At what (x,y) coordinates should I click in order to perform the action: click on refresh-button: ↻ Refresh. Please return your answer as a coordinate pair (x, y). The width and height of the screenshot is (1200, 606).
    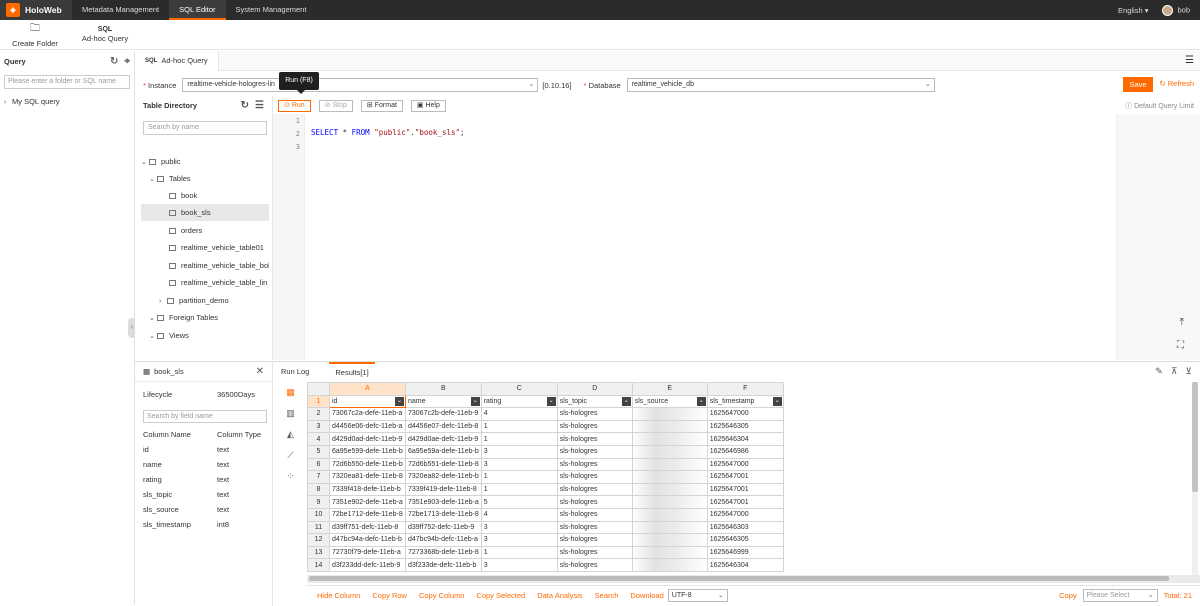
    Looking at the image, I should click on (1176, 83).